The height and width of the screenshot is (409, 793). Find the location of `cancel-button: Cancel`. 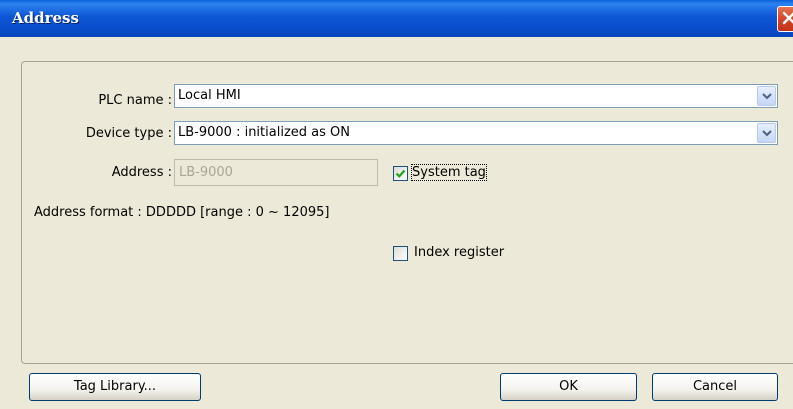

cancel-button: Cancel is located at coordinates (715, 387).